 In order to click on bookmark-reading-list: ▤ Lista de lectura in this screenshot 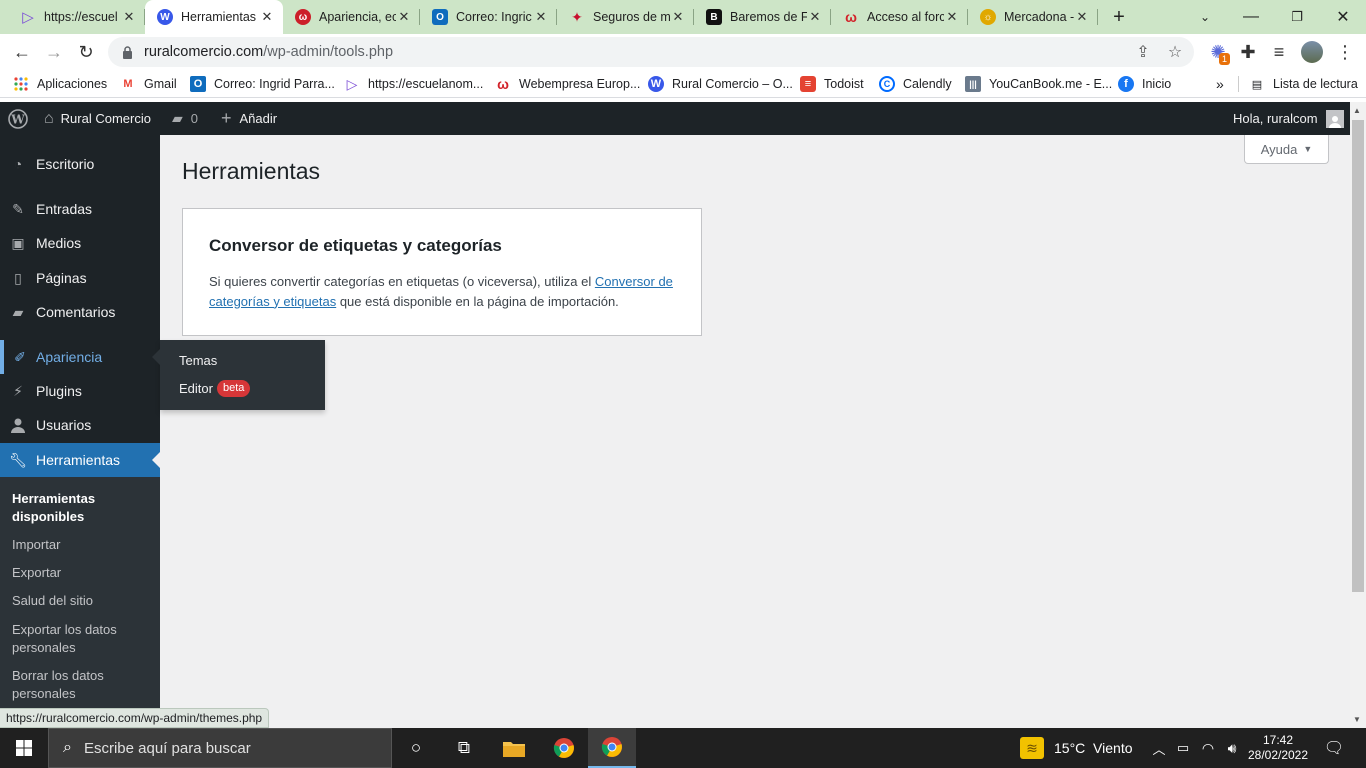, I will do `click(1303, 84)`.